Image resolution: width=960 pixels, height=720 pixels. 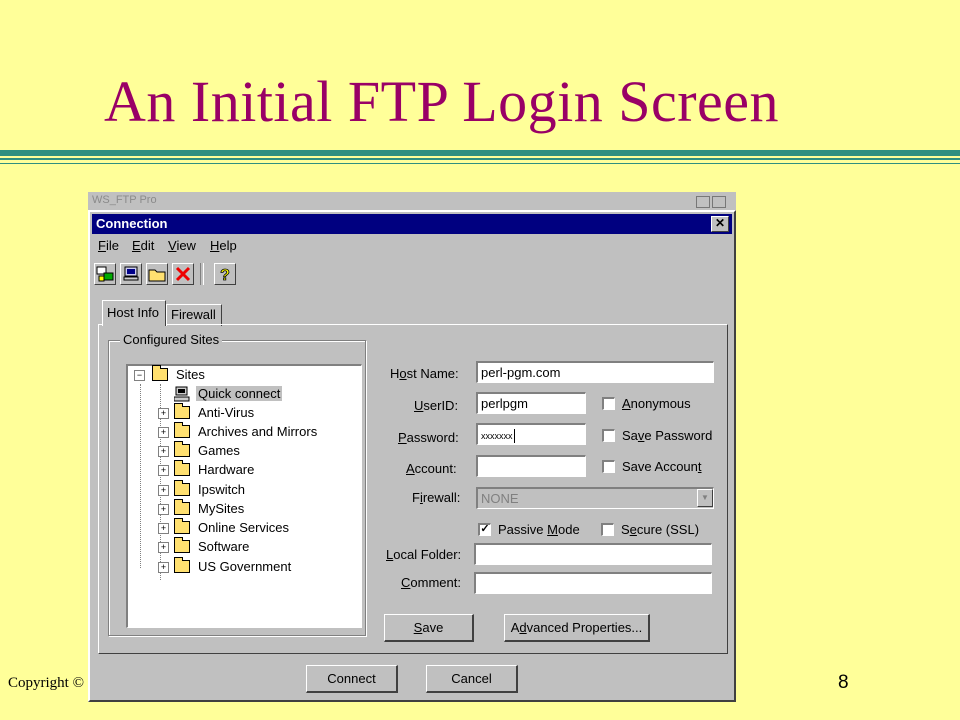 What do you see at coordinates (472, 679) in the screenshot?
I see `cancel-button: Cancel` at bounding box center [472, 679].